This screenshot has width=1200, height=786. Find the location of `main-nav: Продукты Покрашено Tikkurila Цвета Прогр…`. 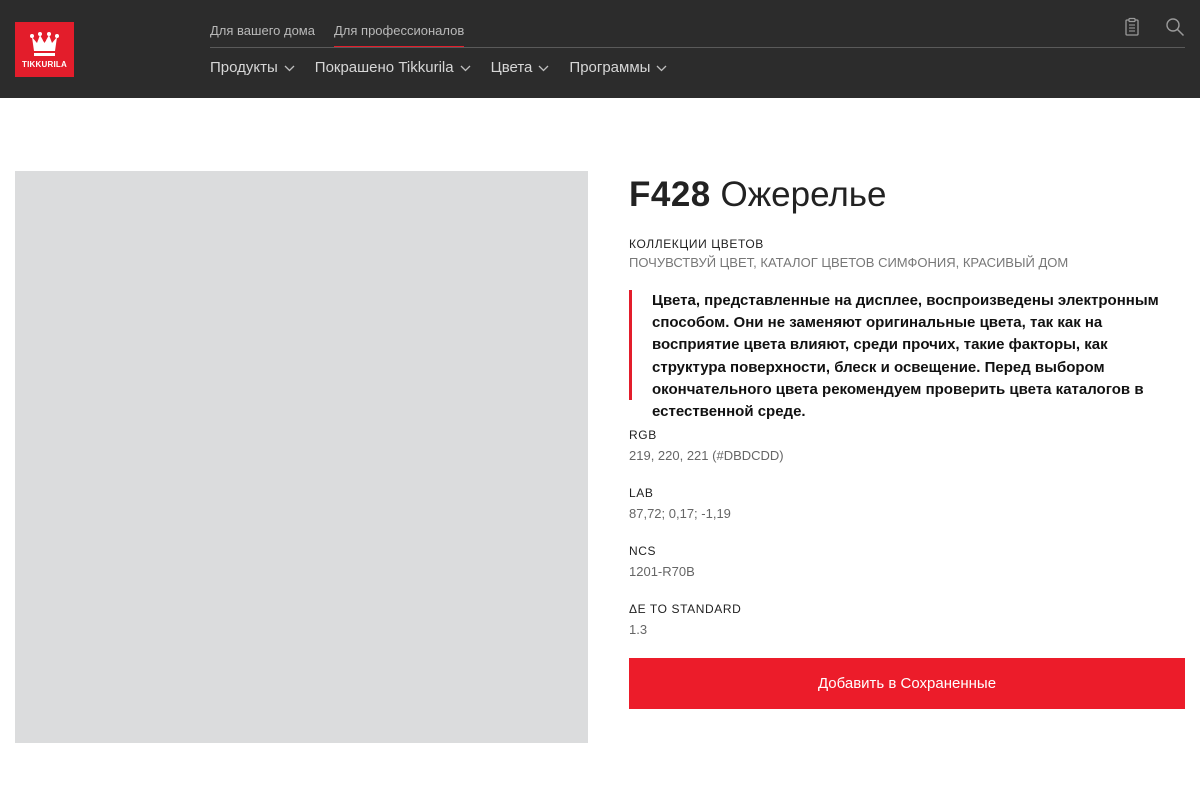

main-nav: Продукты Покрашено Tikkurila Цвета Прогр… is located at coordinates (448, 68).